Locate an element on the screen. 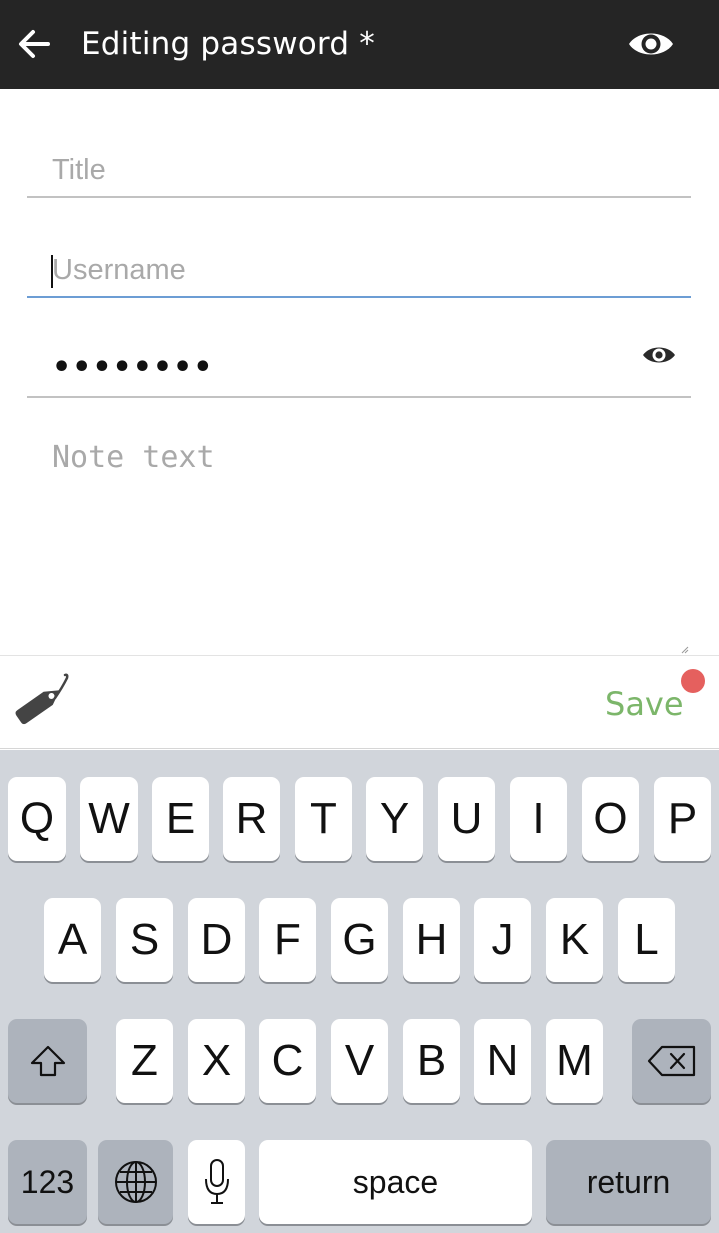 The height and width of the screenshot is (1233, 719). key-label: D is located at coordinates (216, 939).